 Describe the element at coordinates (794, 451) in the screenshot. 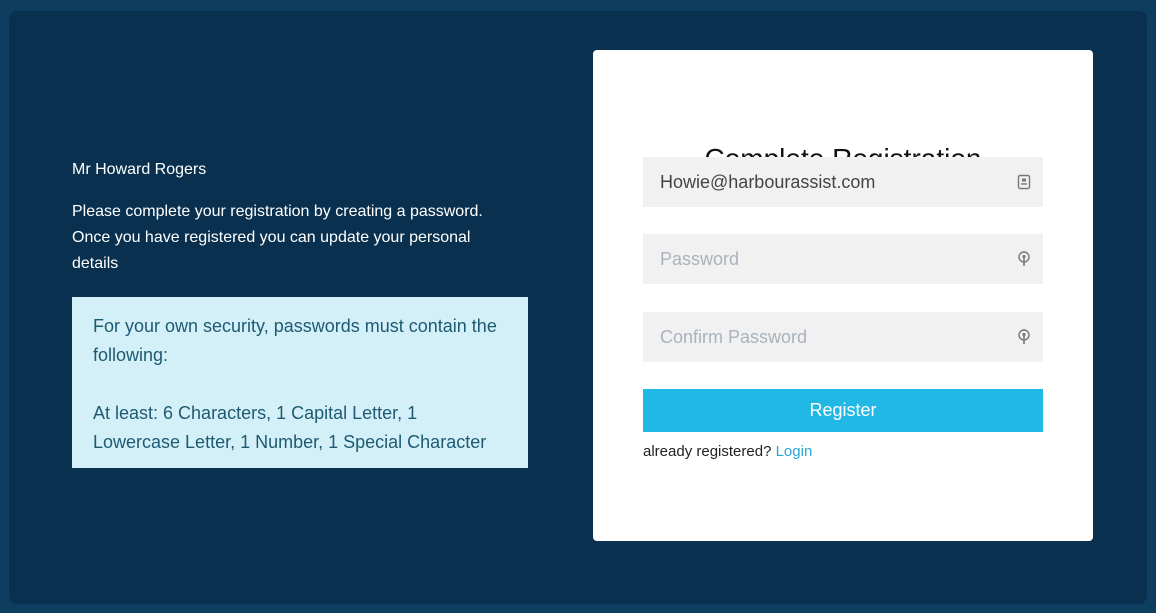

I see `login-link: Login` at that location.